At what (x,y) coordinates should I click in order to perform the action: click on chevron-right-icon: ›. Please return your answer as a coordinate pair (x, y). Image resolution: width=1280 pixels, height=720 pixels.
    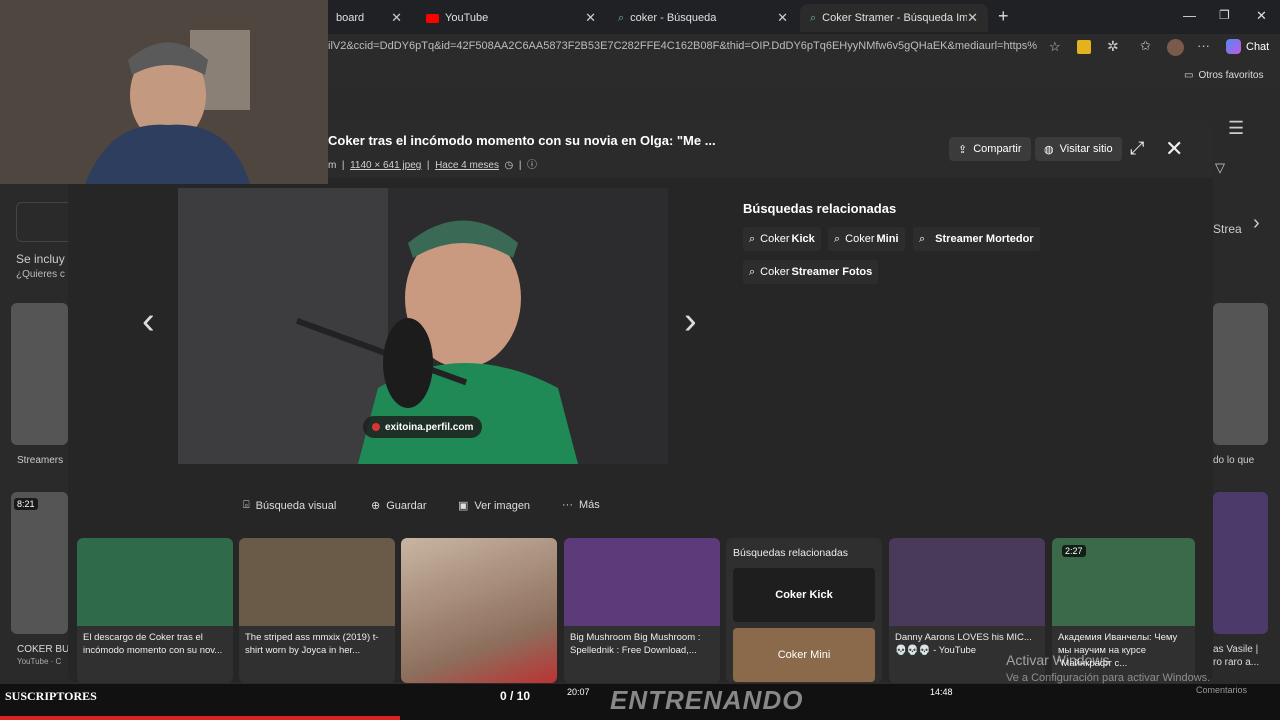
    Looking at the image, I should click on (1256, 223).